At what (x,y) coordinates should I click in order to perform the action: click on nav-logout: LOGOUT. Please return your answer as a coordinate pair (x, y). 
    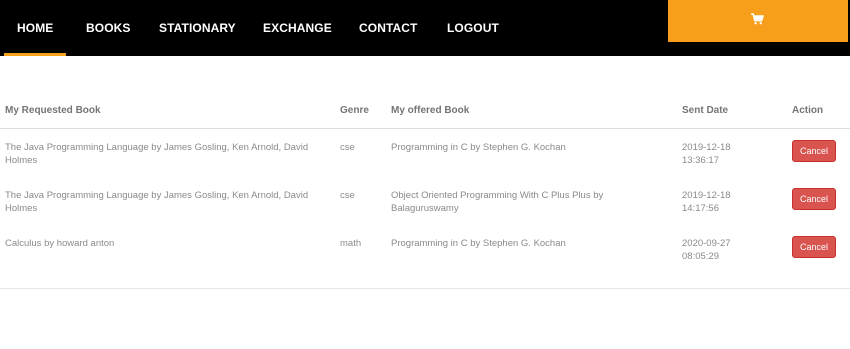
    Looking at the image, I should click on (473, 28).